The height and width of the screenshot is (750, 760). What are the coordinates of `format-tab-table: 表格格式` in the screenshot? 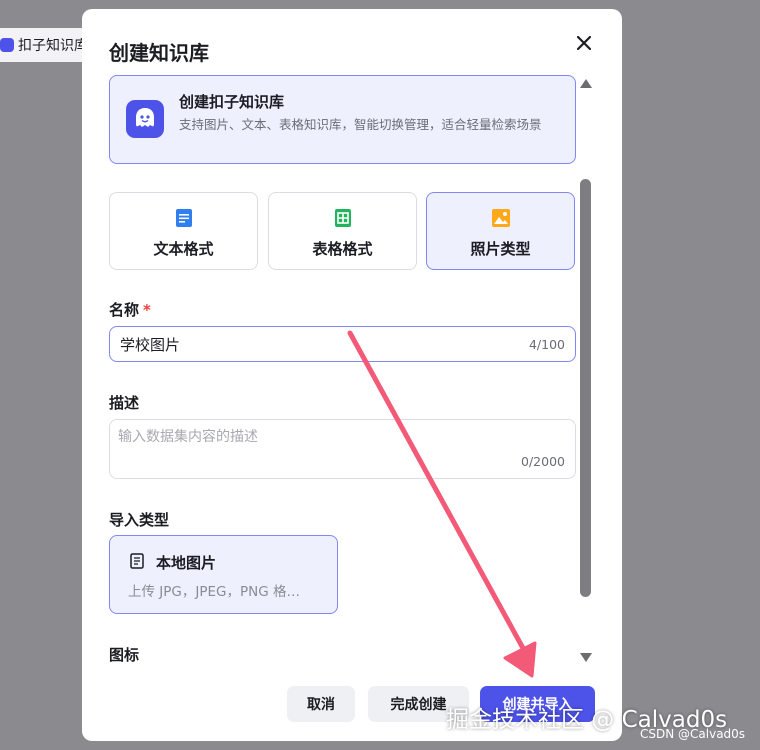 It's located at (342, 231).